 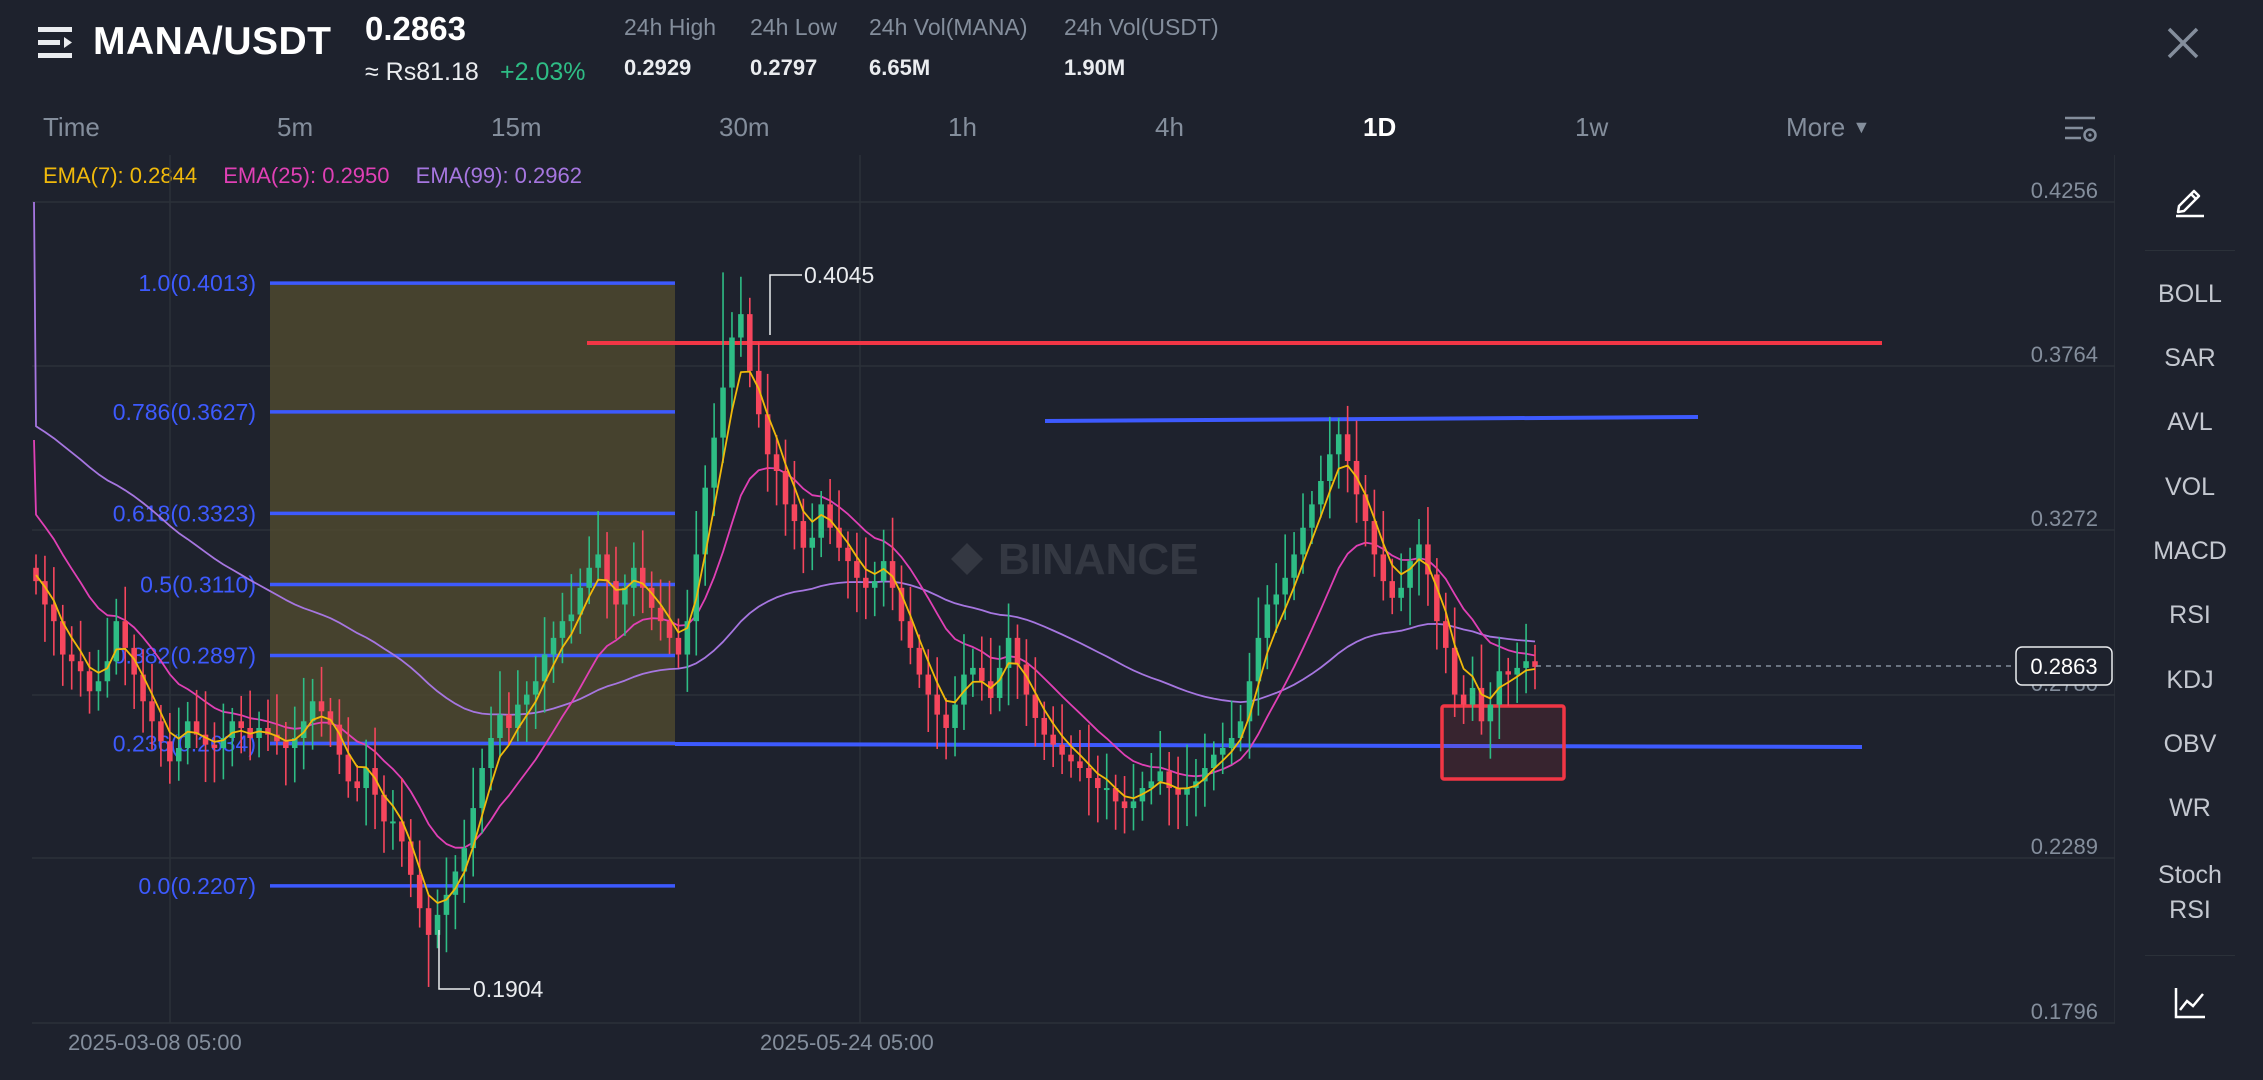 What do you see at coordinates (847, 1042) in the screenshot?
I see `time-tick: 2025-05-24 05:00` at bounding box center [847, 1042].